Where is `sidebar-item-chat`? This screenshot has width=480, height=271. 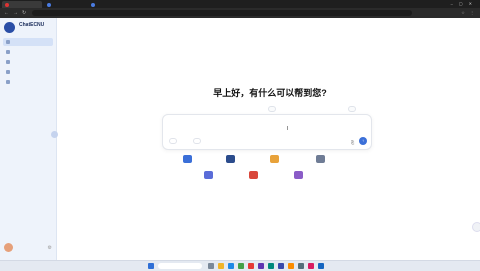 sidebar-item-chat is located at coordinates (28, 42).